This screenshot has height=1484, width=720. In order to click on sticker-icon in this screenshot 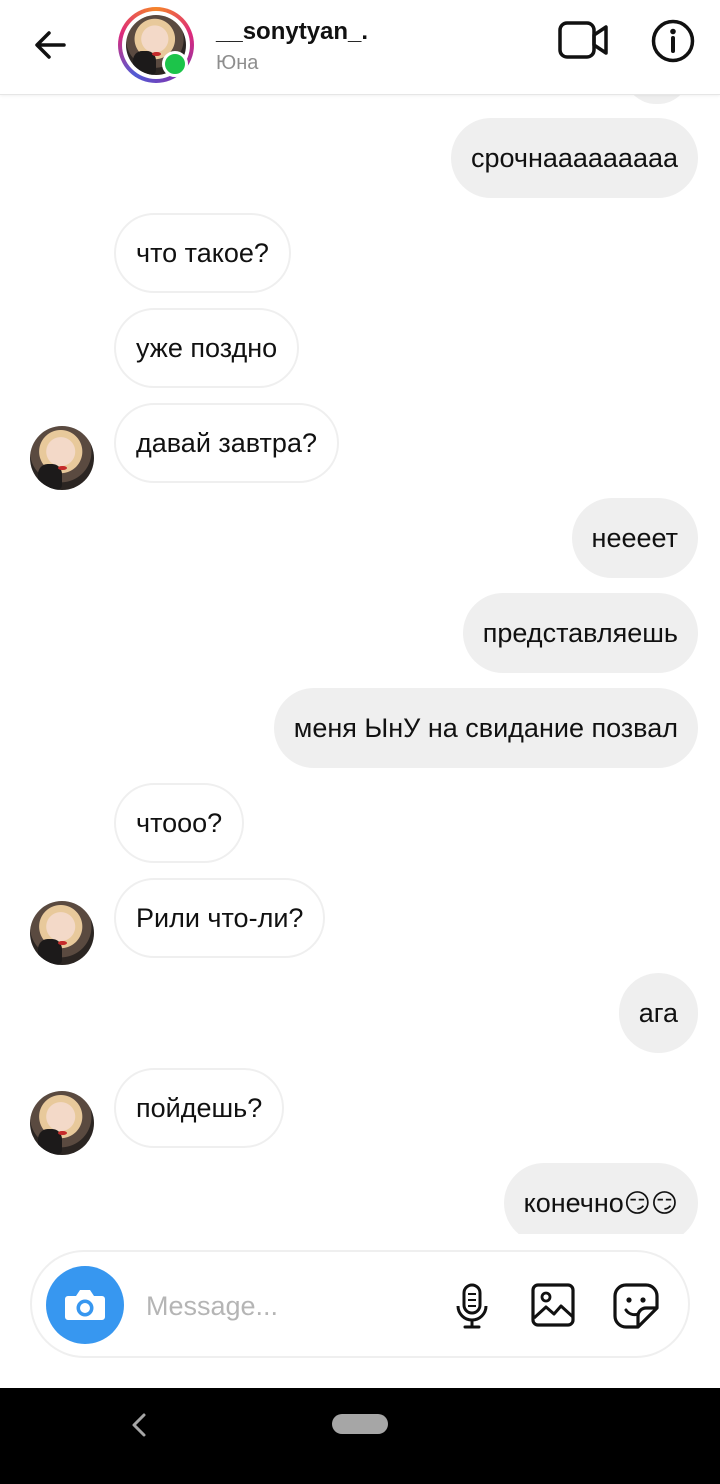, I will do `click(636, 1306)`.